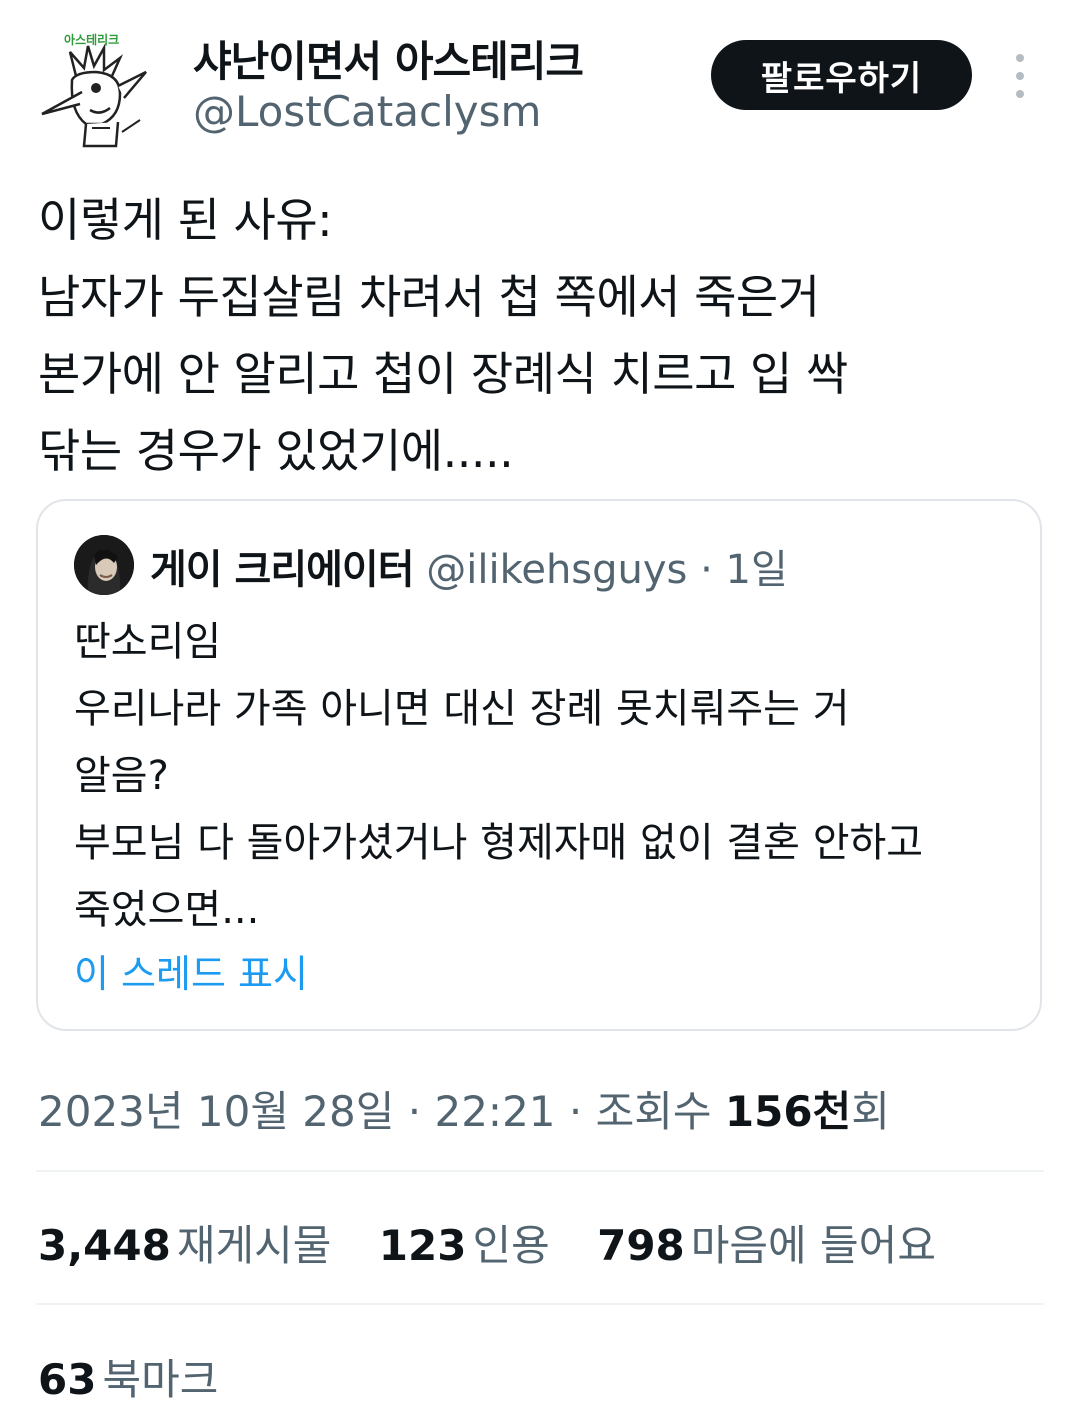 The width and height of the screenshot is (1080, 1427). Describe the element at coordinates (757, 570) in the screenshot. I see `quoted-timestamp: 1일` at that location.